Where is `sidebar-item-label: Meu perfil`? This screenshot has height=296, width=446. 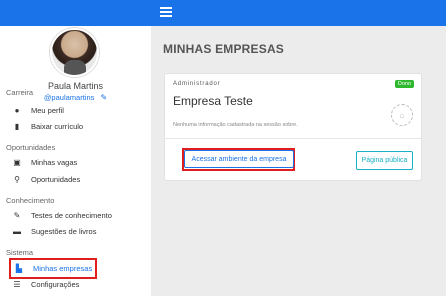 sidebar-item-label: Meu perfil is located at coordinates (47, 110).